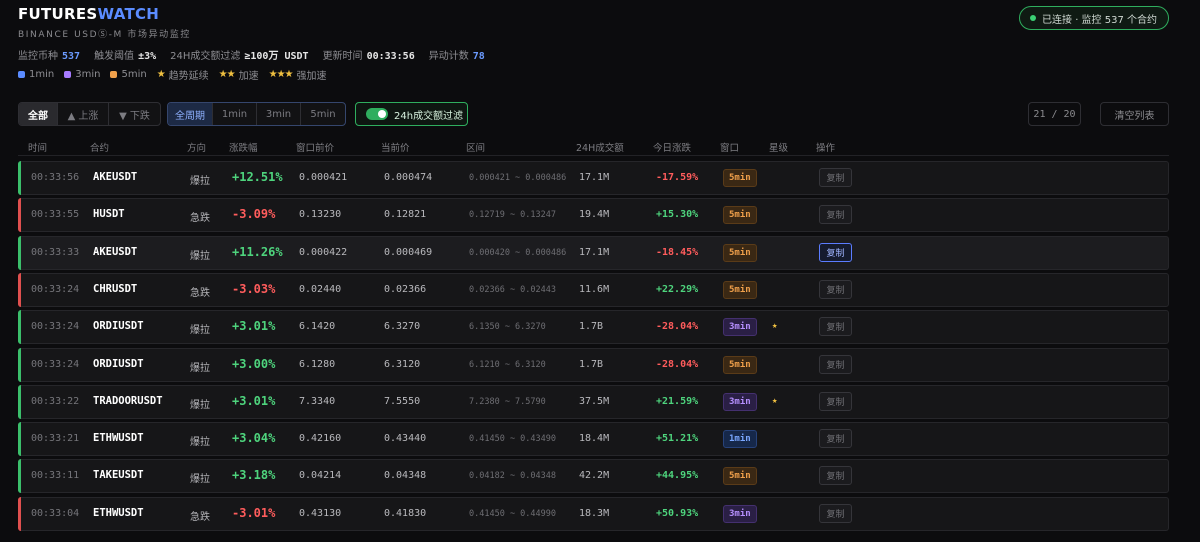  What do you see at coordinates (677, 215) in the screenshot?
I see `cell-today-change: +15.30%` at bounding box center [677, 215].